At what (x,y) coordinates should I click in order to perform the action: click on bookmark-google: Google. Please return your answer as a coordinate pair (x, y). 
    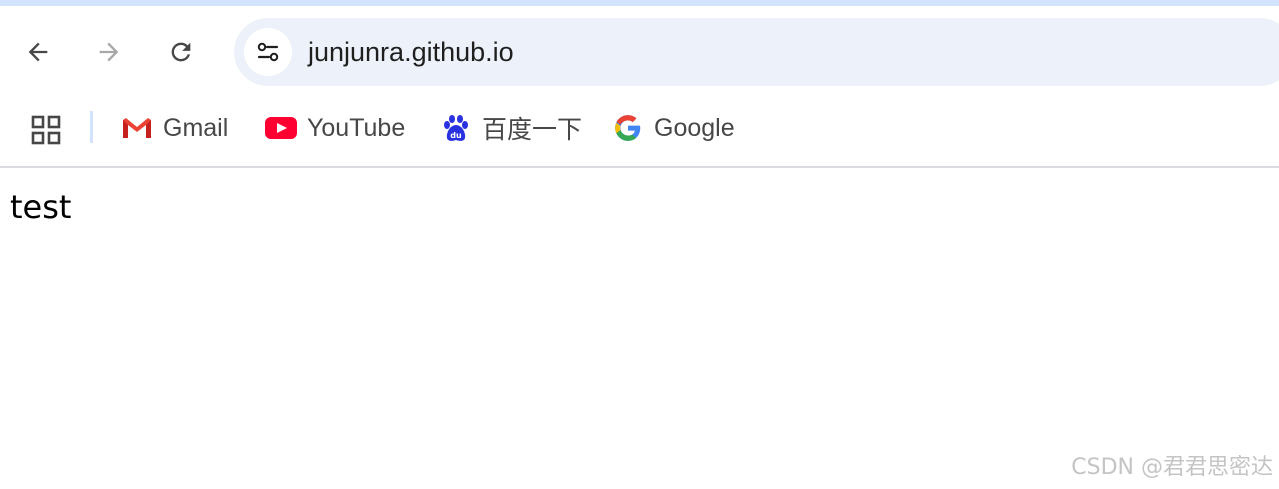
    Looking at the image, I should click on (673, 128).